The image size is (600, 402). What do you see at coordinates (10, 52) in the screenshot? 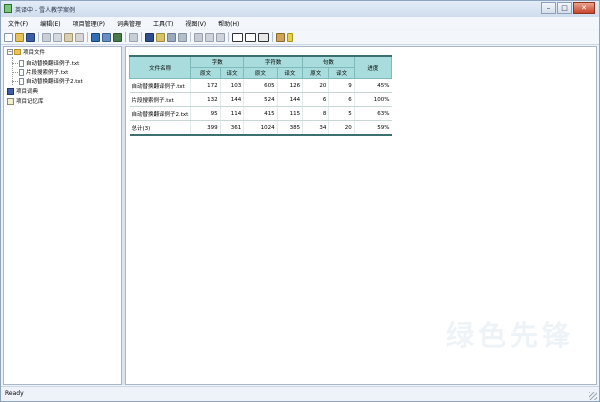
I see `collapse-toggle-icon: −` at bounding box center [10, 52].